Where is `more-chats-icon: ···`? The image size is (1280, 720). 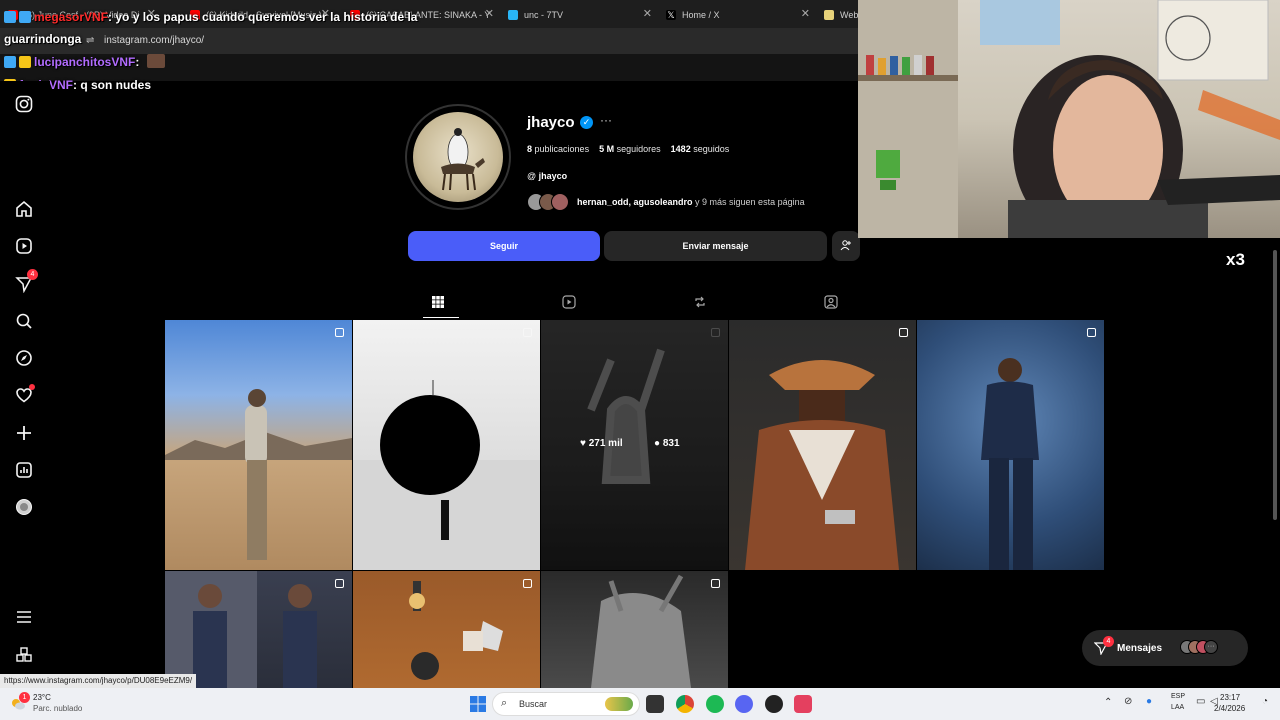 more-chats-icon: ··· is located at coordinates (1211, 647).